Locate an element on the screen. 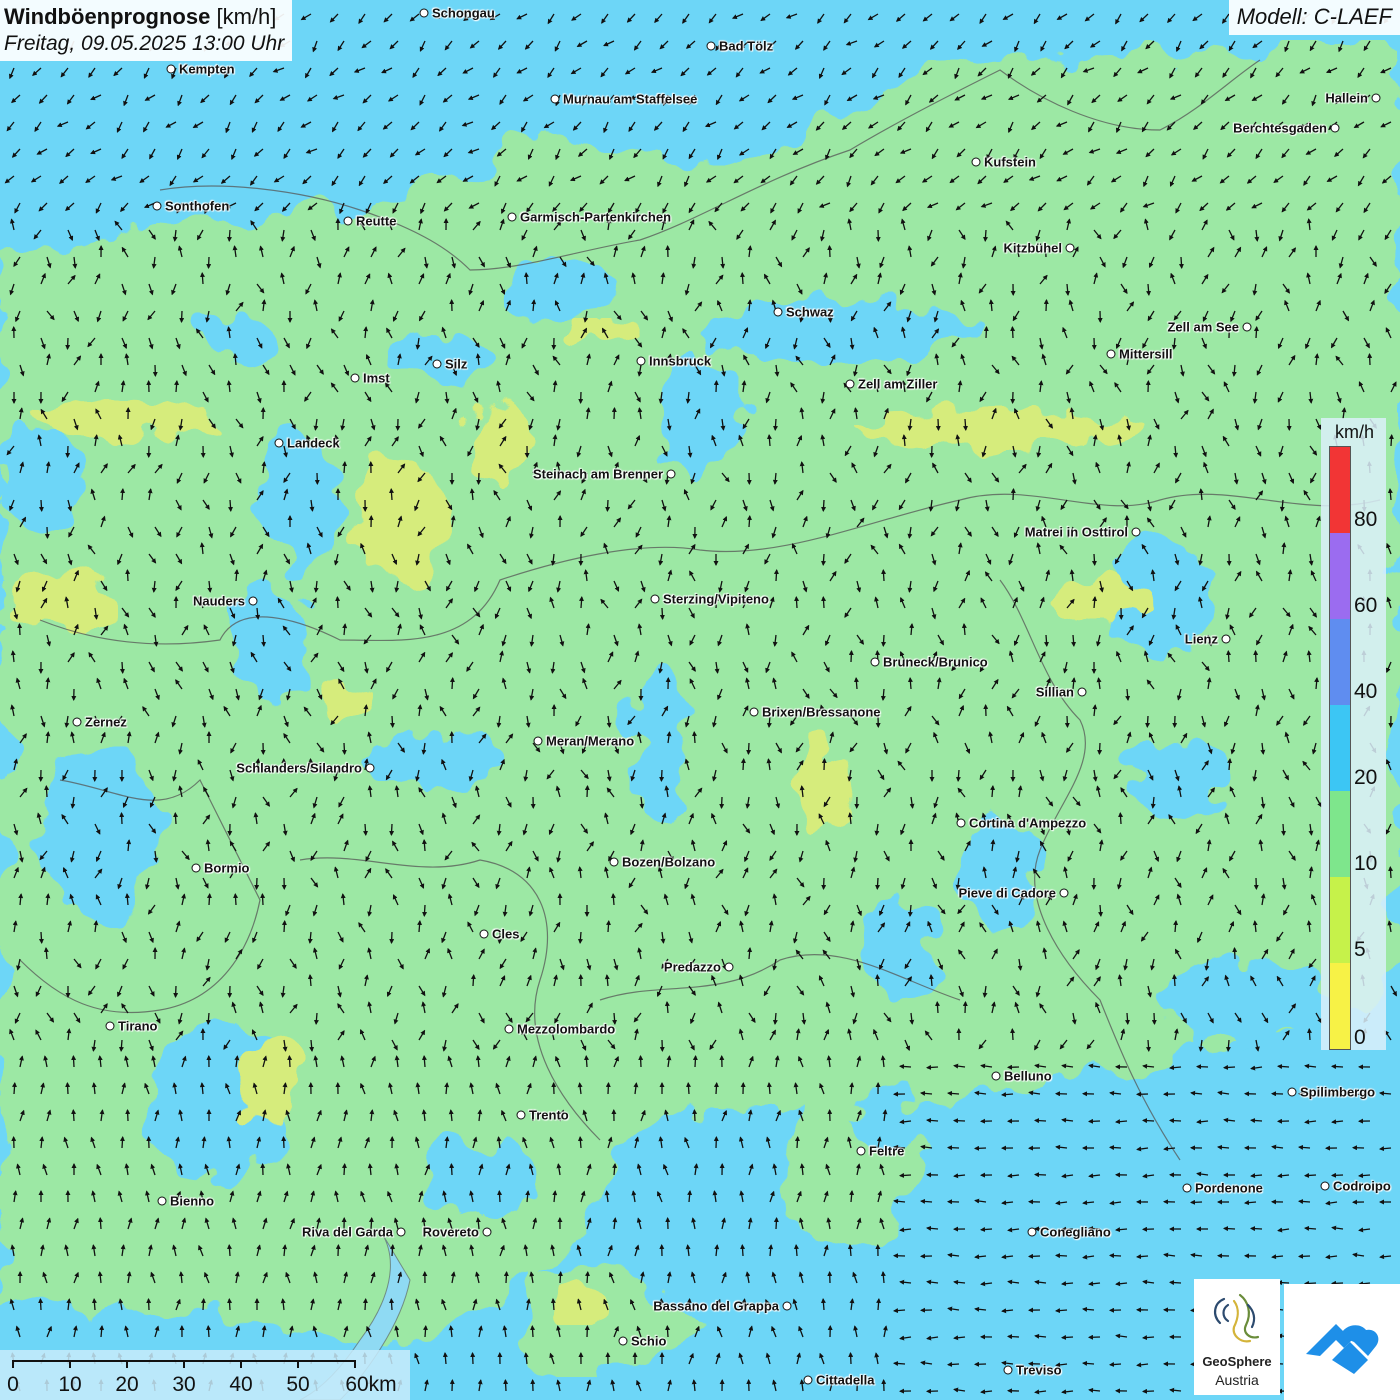 This screenshot has height=1400, width=1400. city-label: Pordenone is located at coordinates (1229, 1188).